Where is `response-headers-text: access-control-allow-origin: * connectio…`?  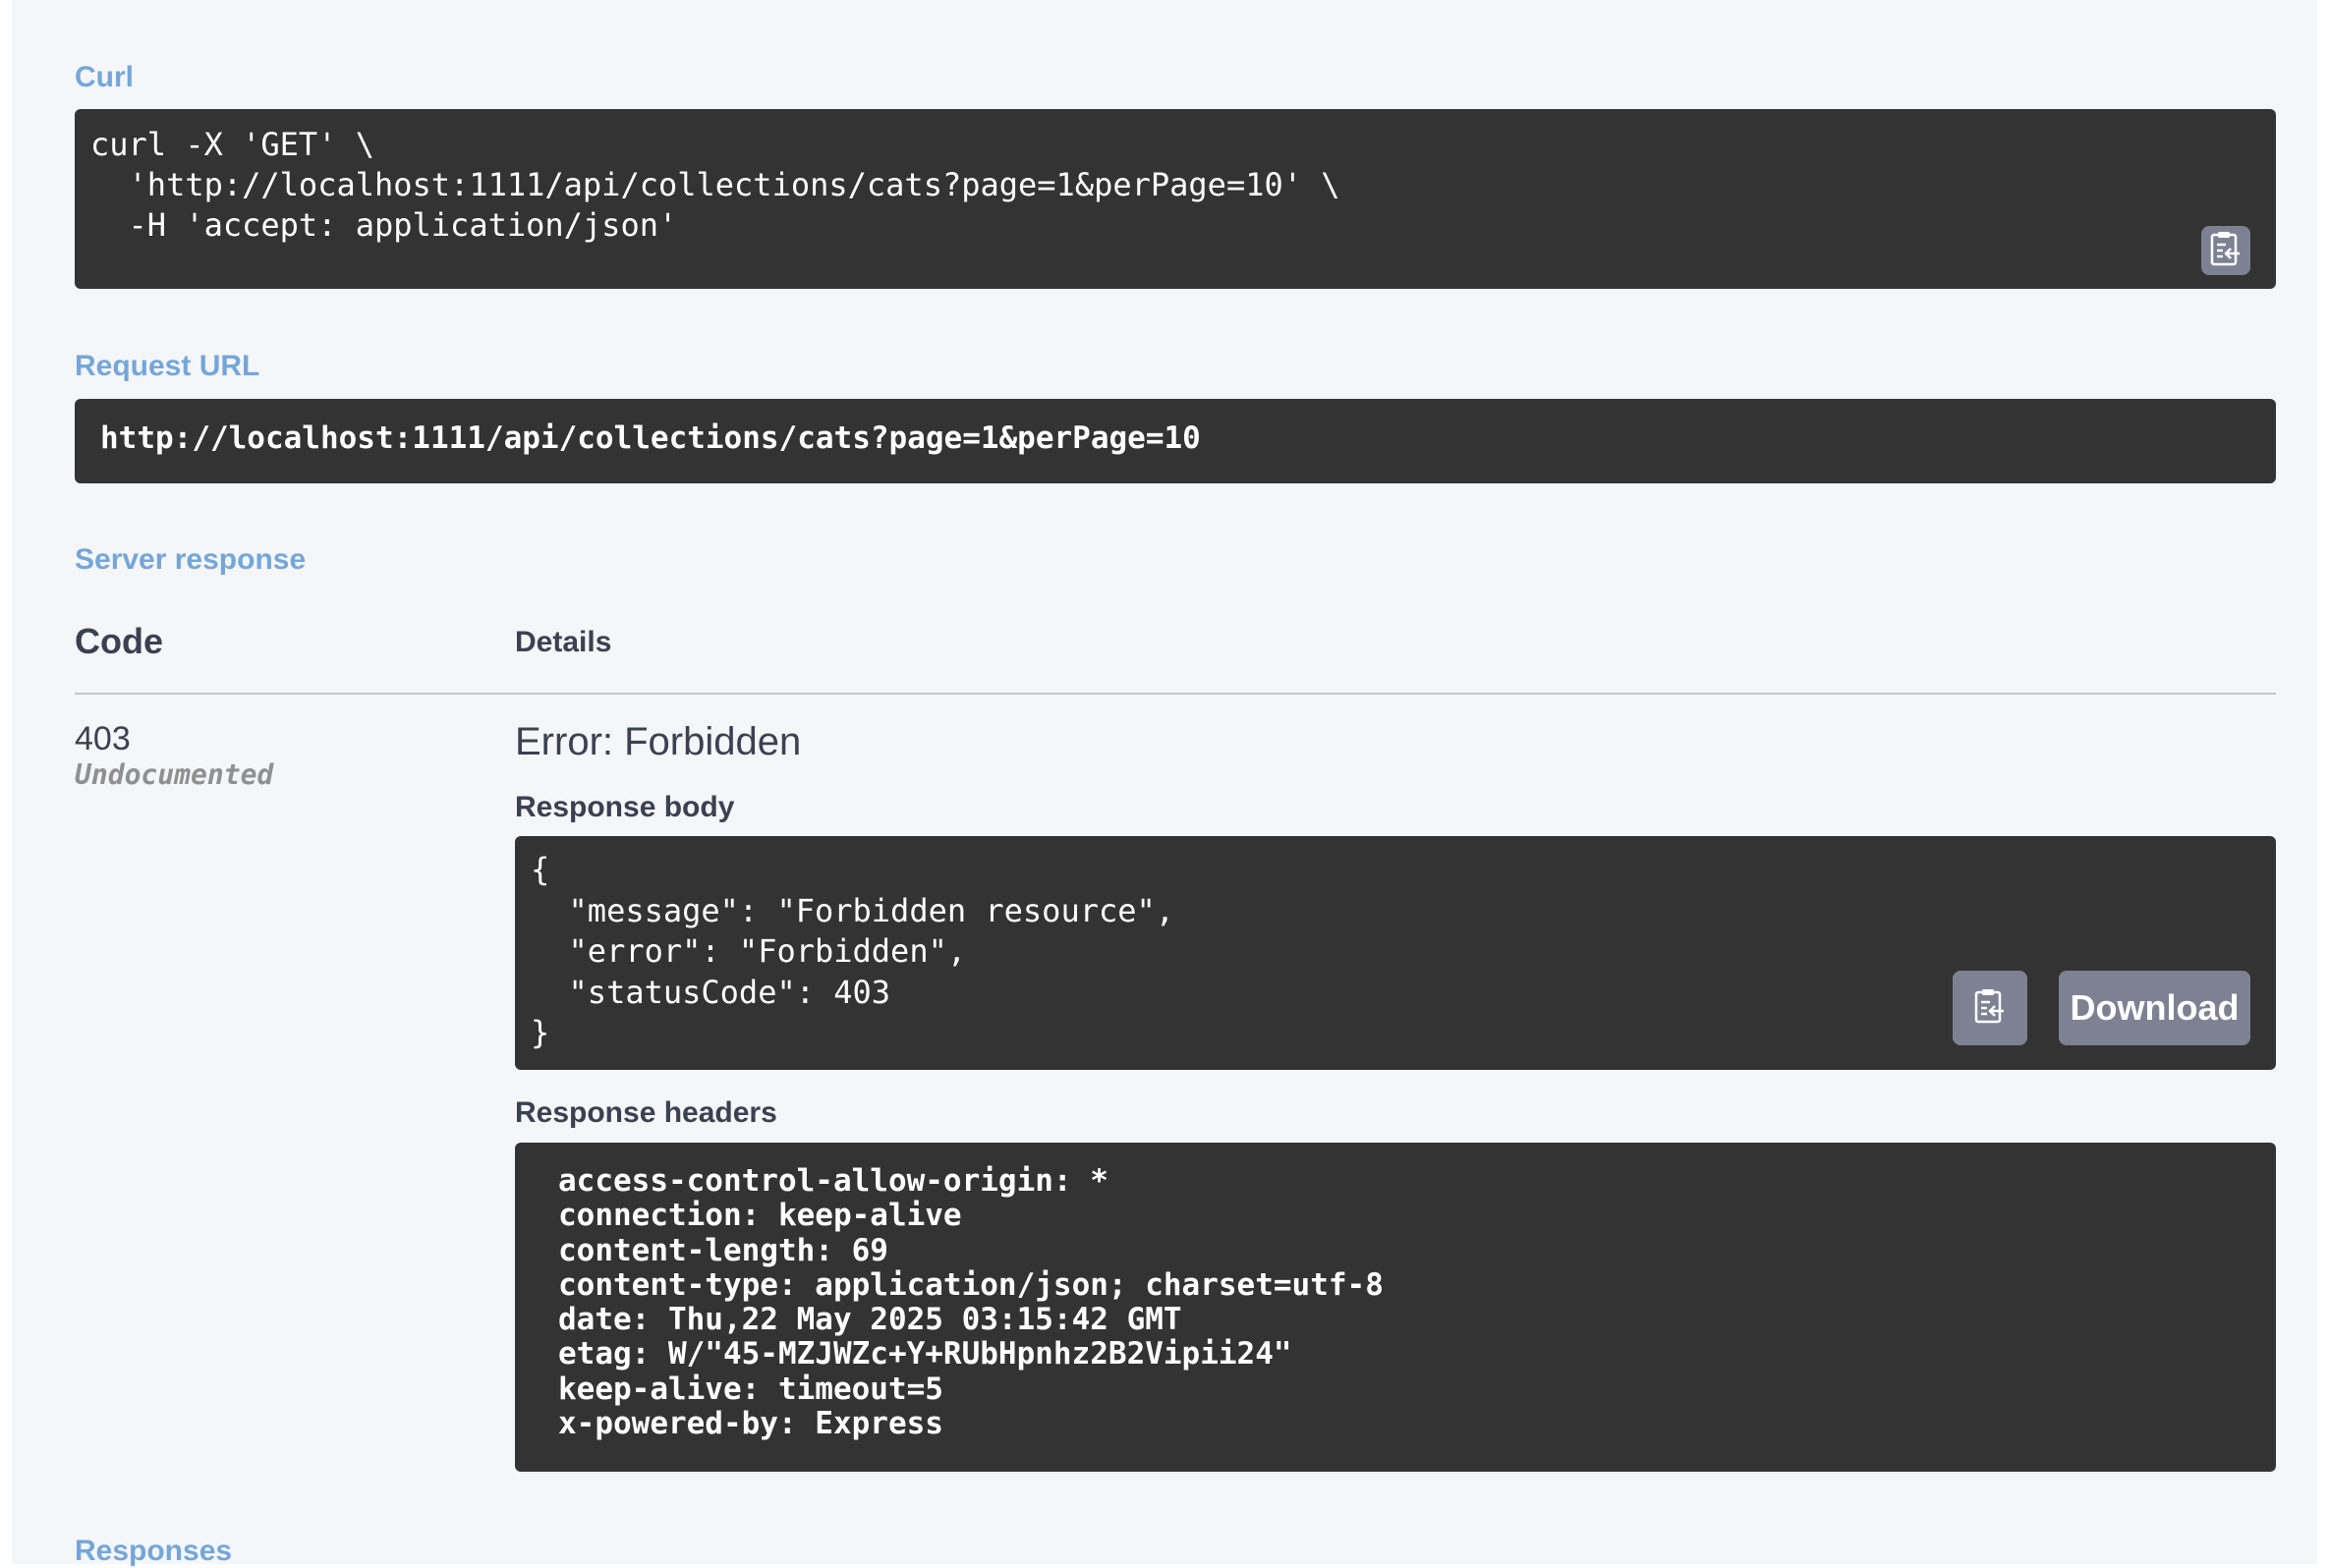
response-headers-text: access-control-allow-origin: * connectio… is located at coordinates (971, 1302).